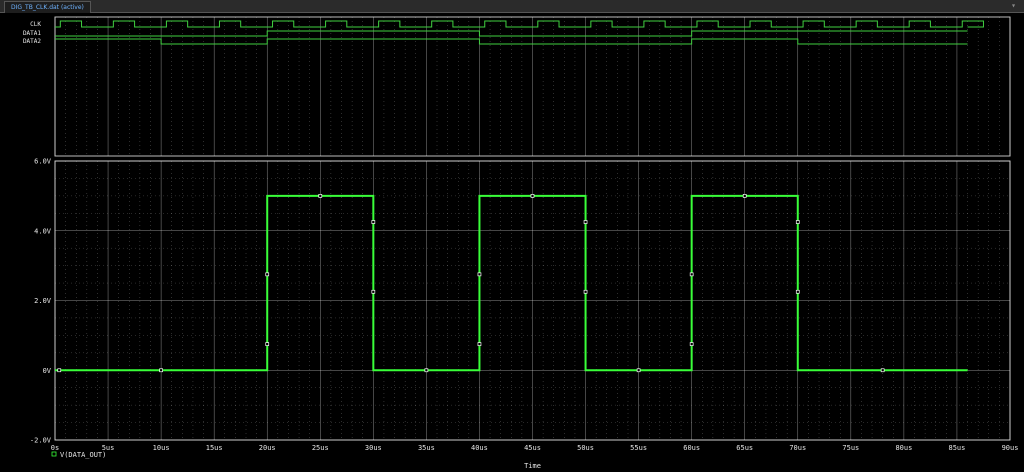 Image resolution: width=1024 pixels, height=472 pixels. I want to click on x-tick-label: 30us, so click(373, 448).